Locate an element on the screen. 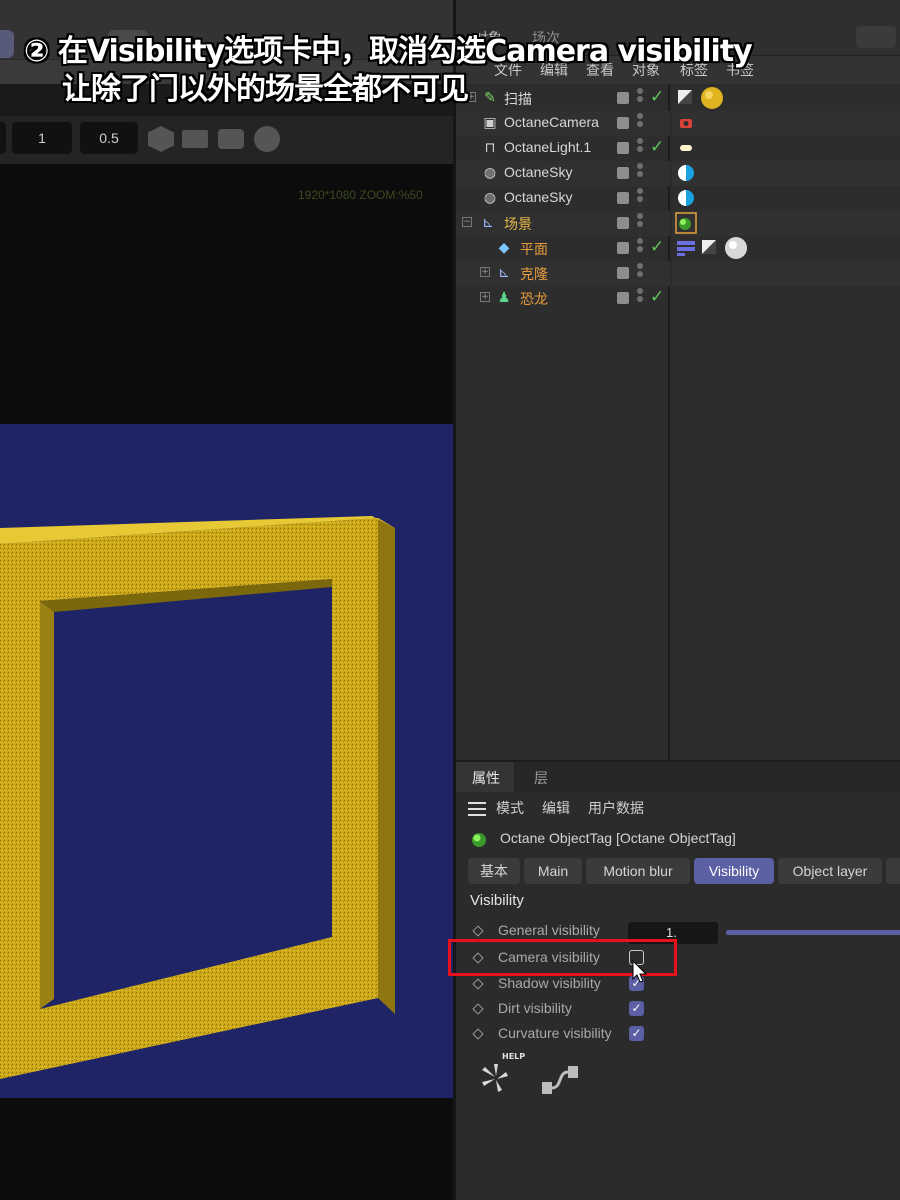 This screenshot has width=900, height=1200. tab-main: Main is located at coordinates (553, 871).